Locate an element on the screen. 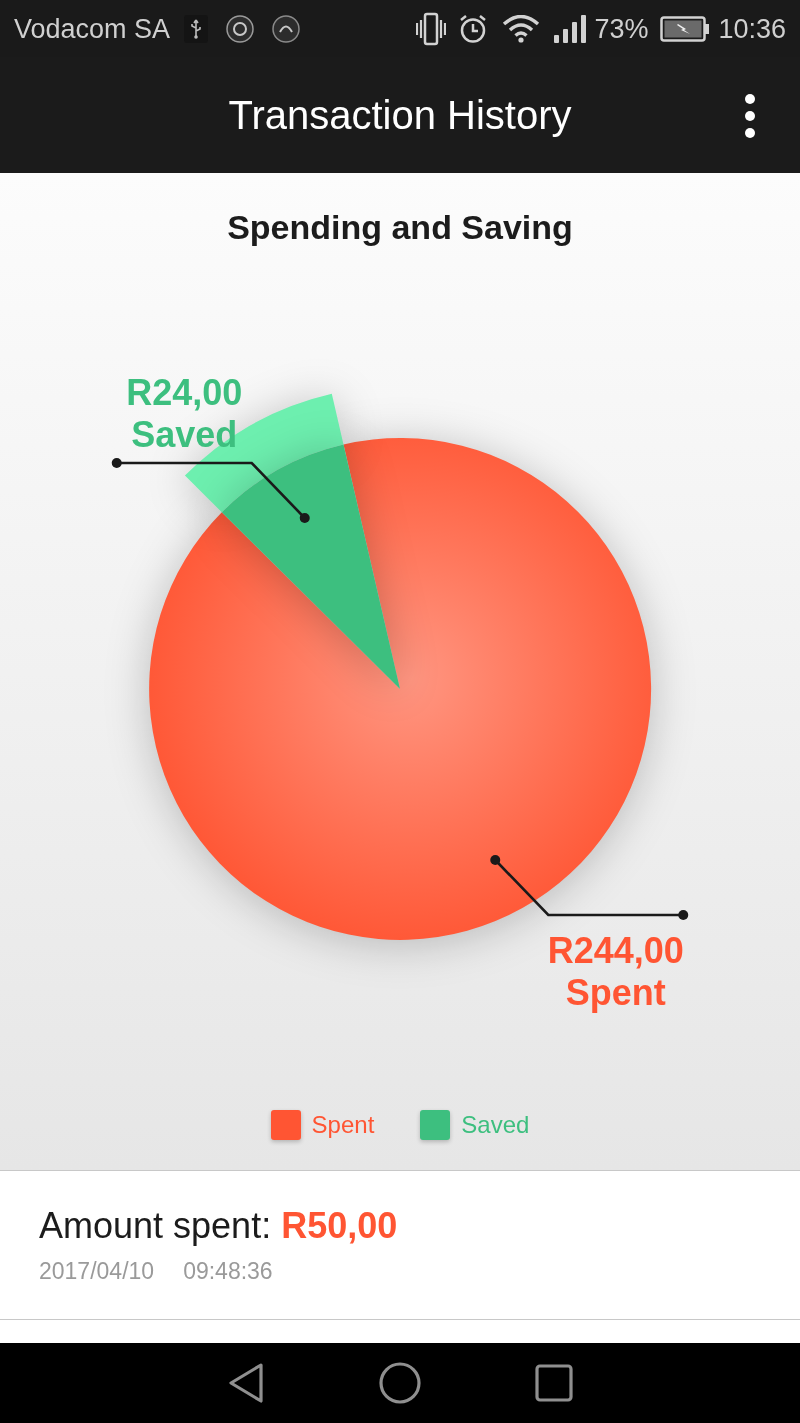 This screenshot has width=800, height=1423. home-button is located at coordinates (400, 1383).